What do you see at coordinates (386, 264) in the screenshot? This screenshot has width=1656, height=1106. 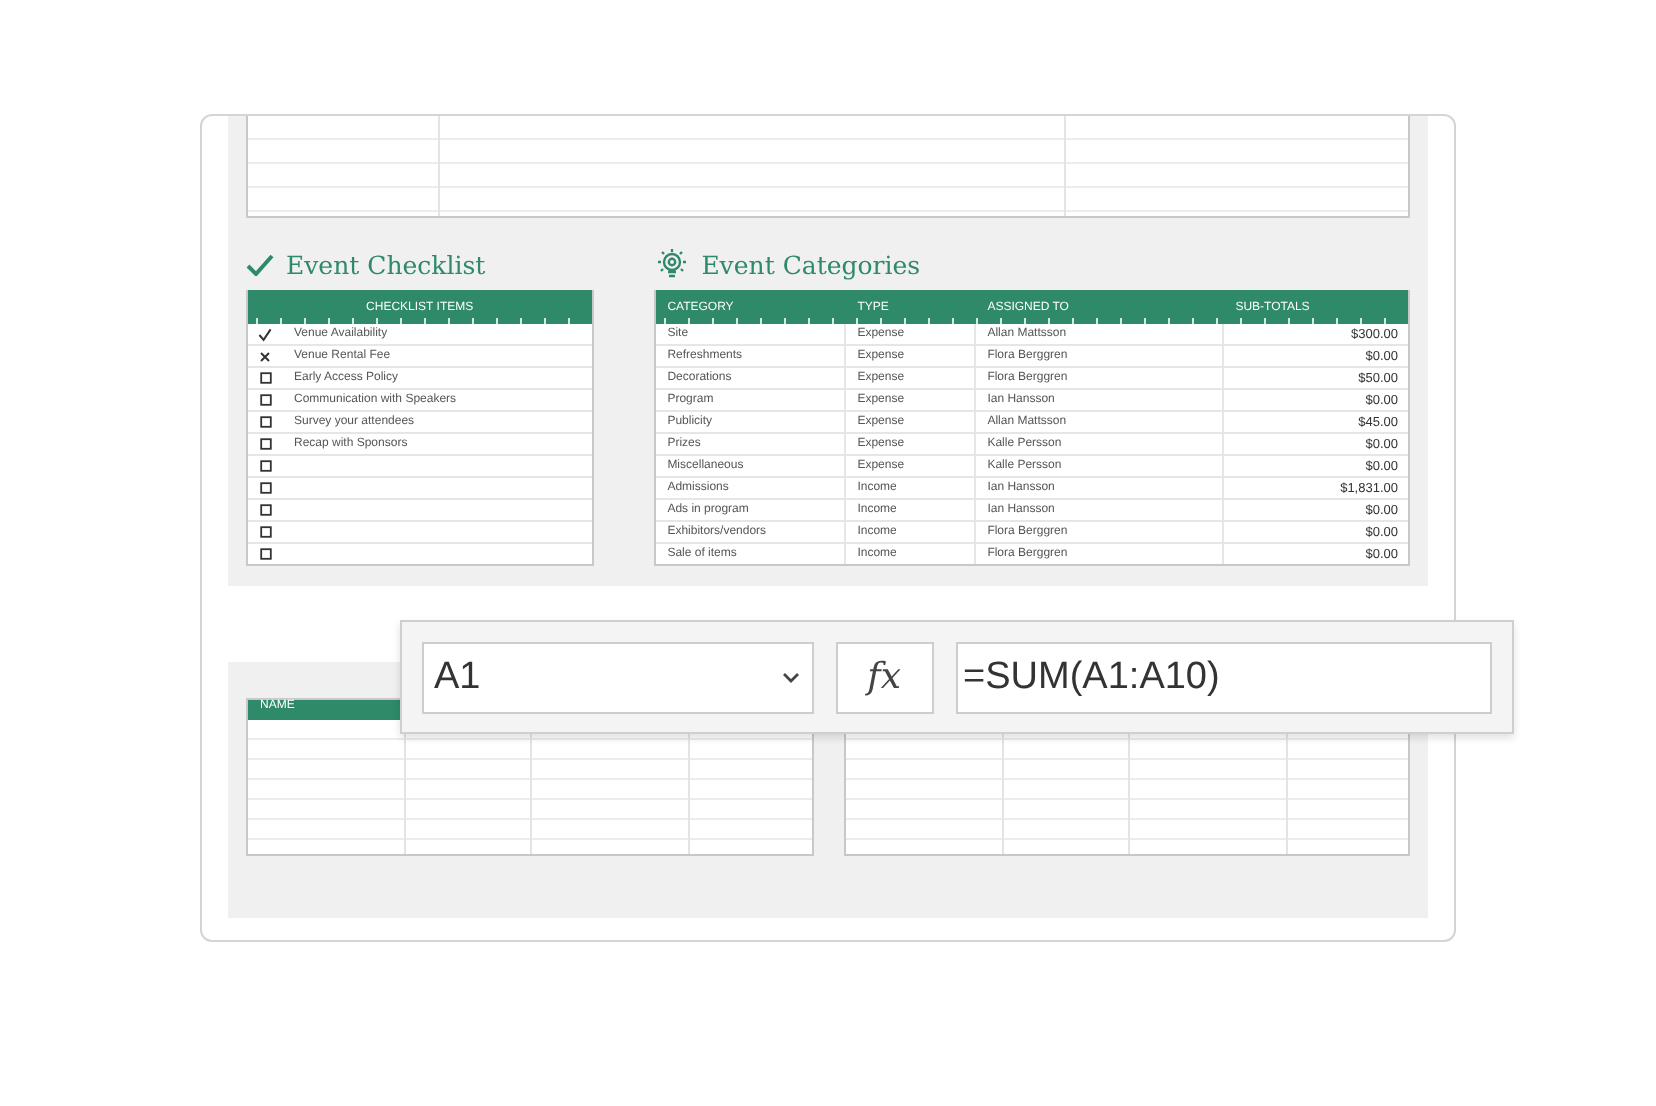 I see `section-title: Event Checklist` at bounding box center [386, 264].